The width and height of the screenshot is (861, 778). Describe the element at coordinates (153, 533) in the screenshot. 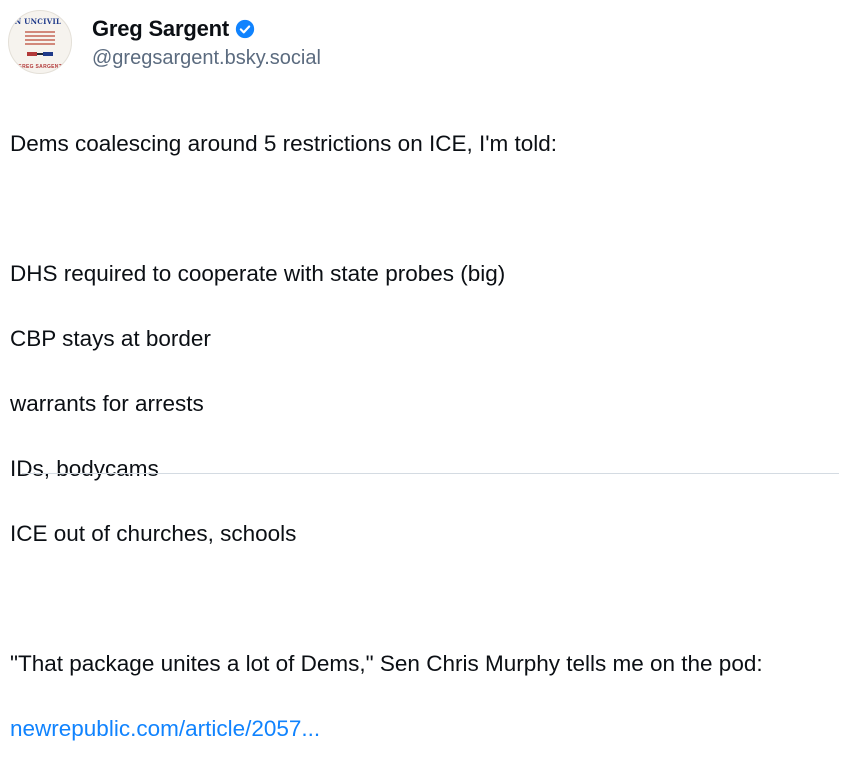

I see `list-item-churches: ICE out of churches, schools` at that location.